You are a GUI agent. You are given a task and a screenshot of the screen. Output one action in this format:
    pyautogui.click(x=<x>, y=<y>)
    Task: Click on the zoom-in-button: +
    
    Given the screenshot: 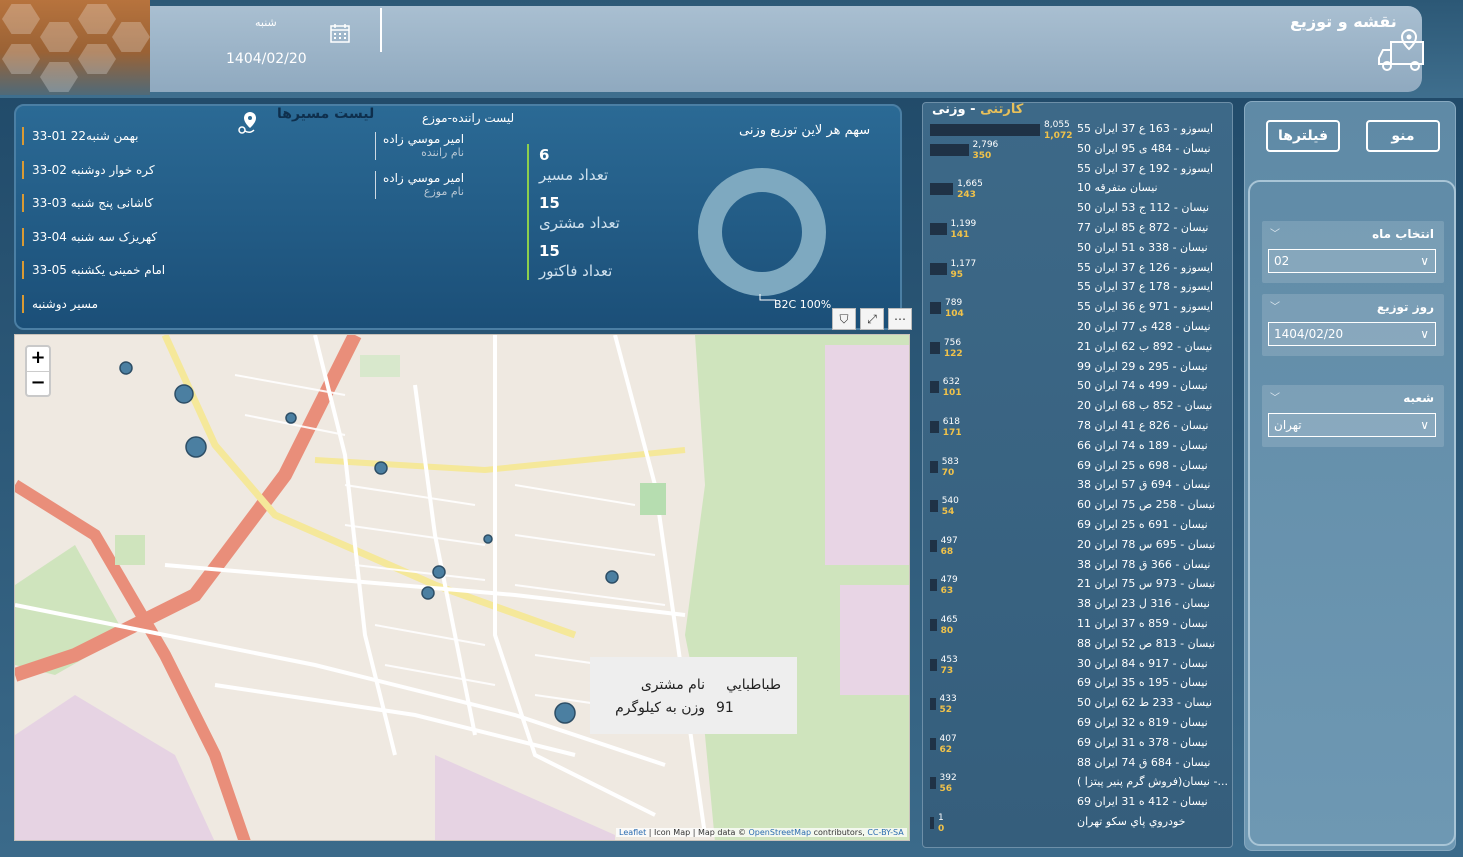 What is the action you would take?
    pyautogui.click(x=38, y=359)
    